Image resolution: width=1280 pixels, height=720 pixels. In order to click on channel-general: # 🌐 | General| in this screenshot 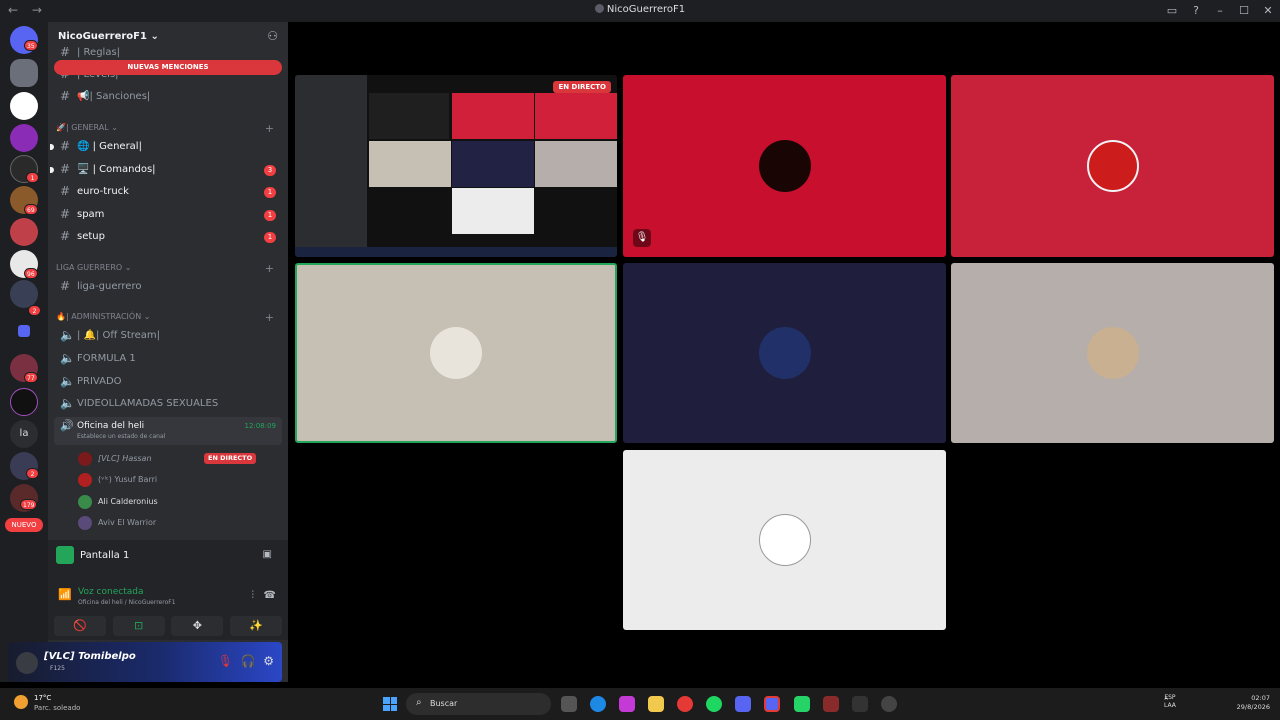, I will do `click(166, 147)`.